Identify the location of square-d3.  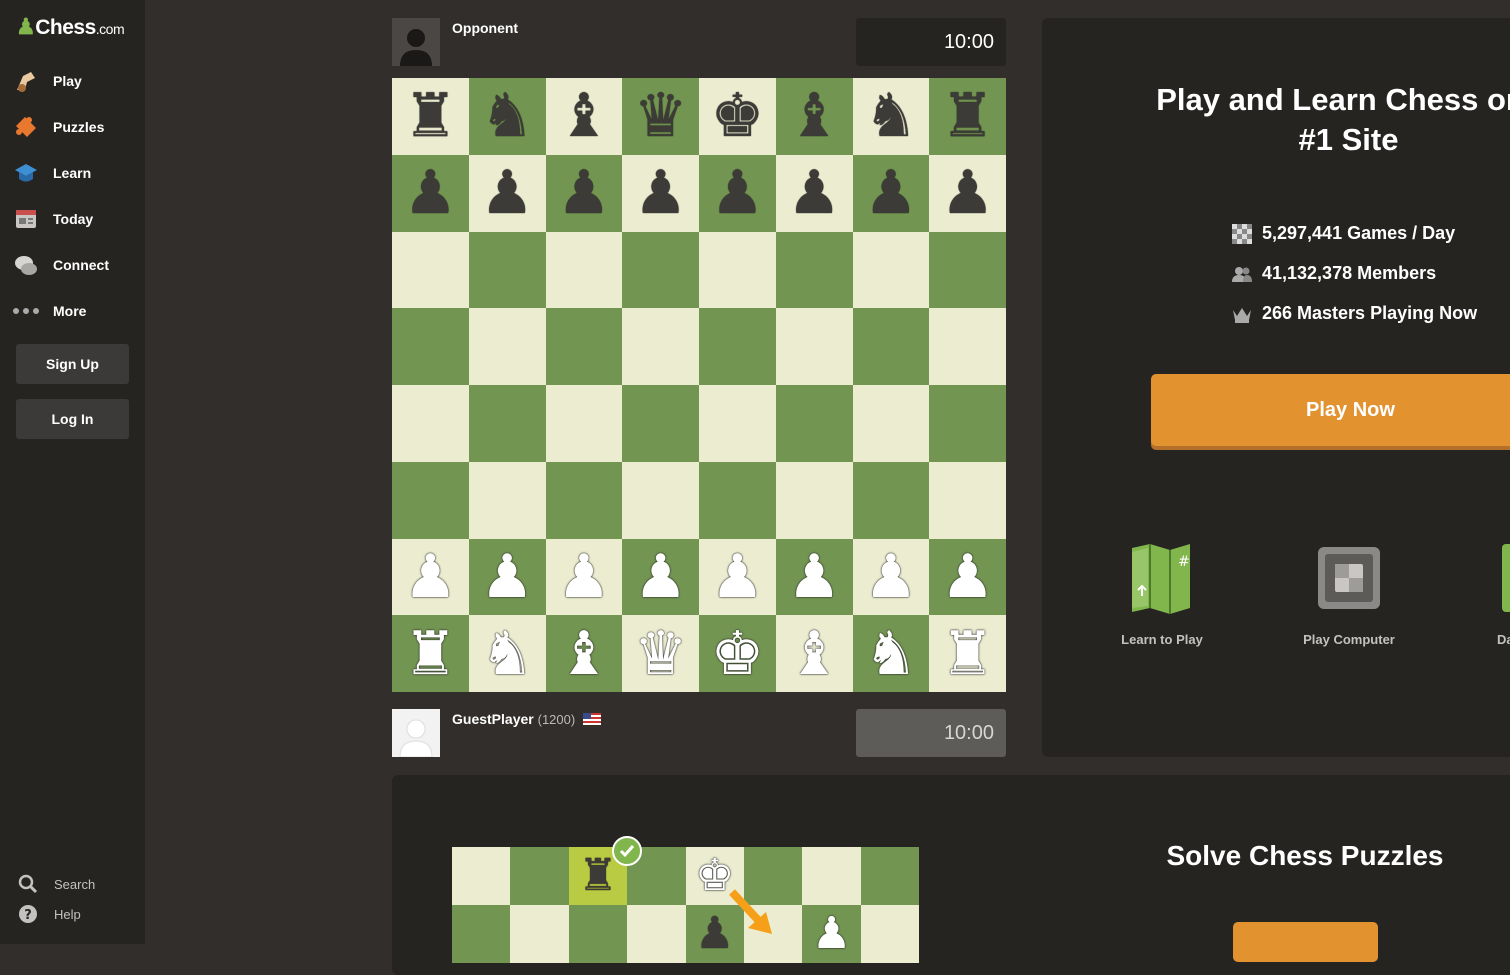
(660, 500).